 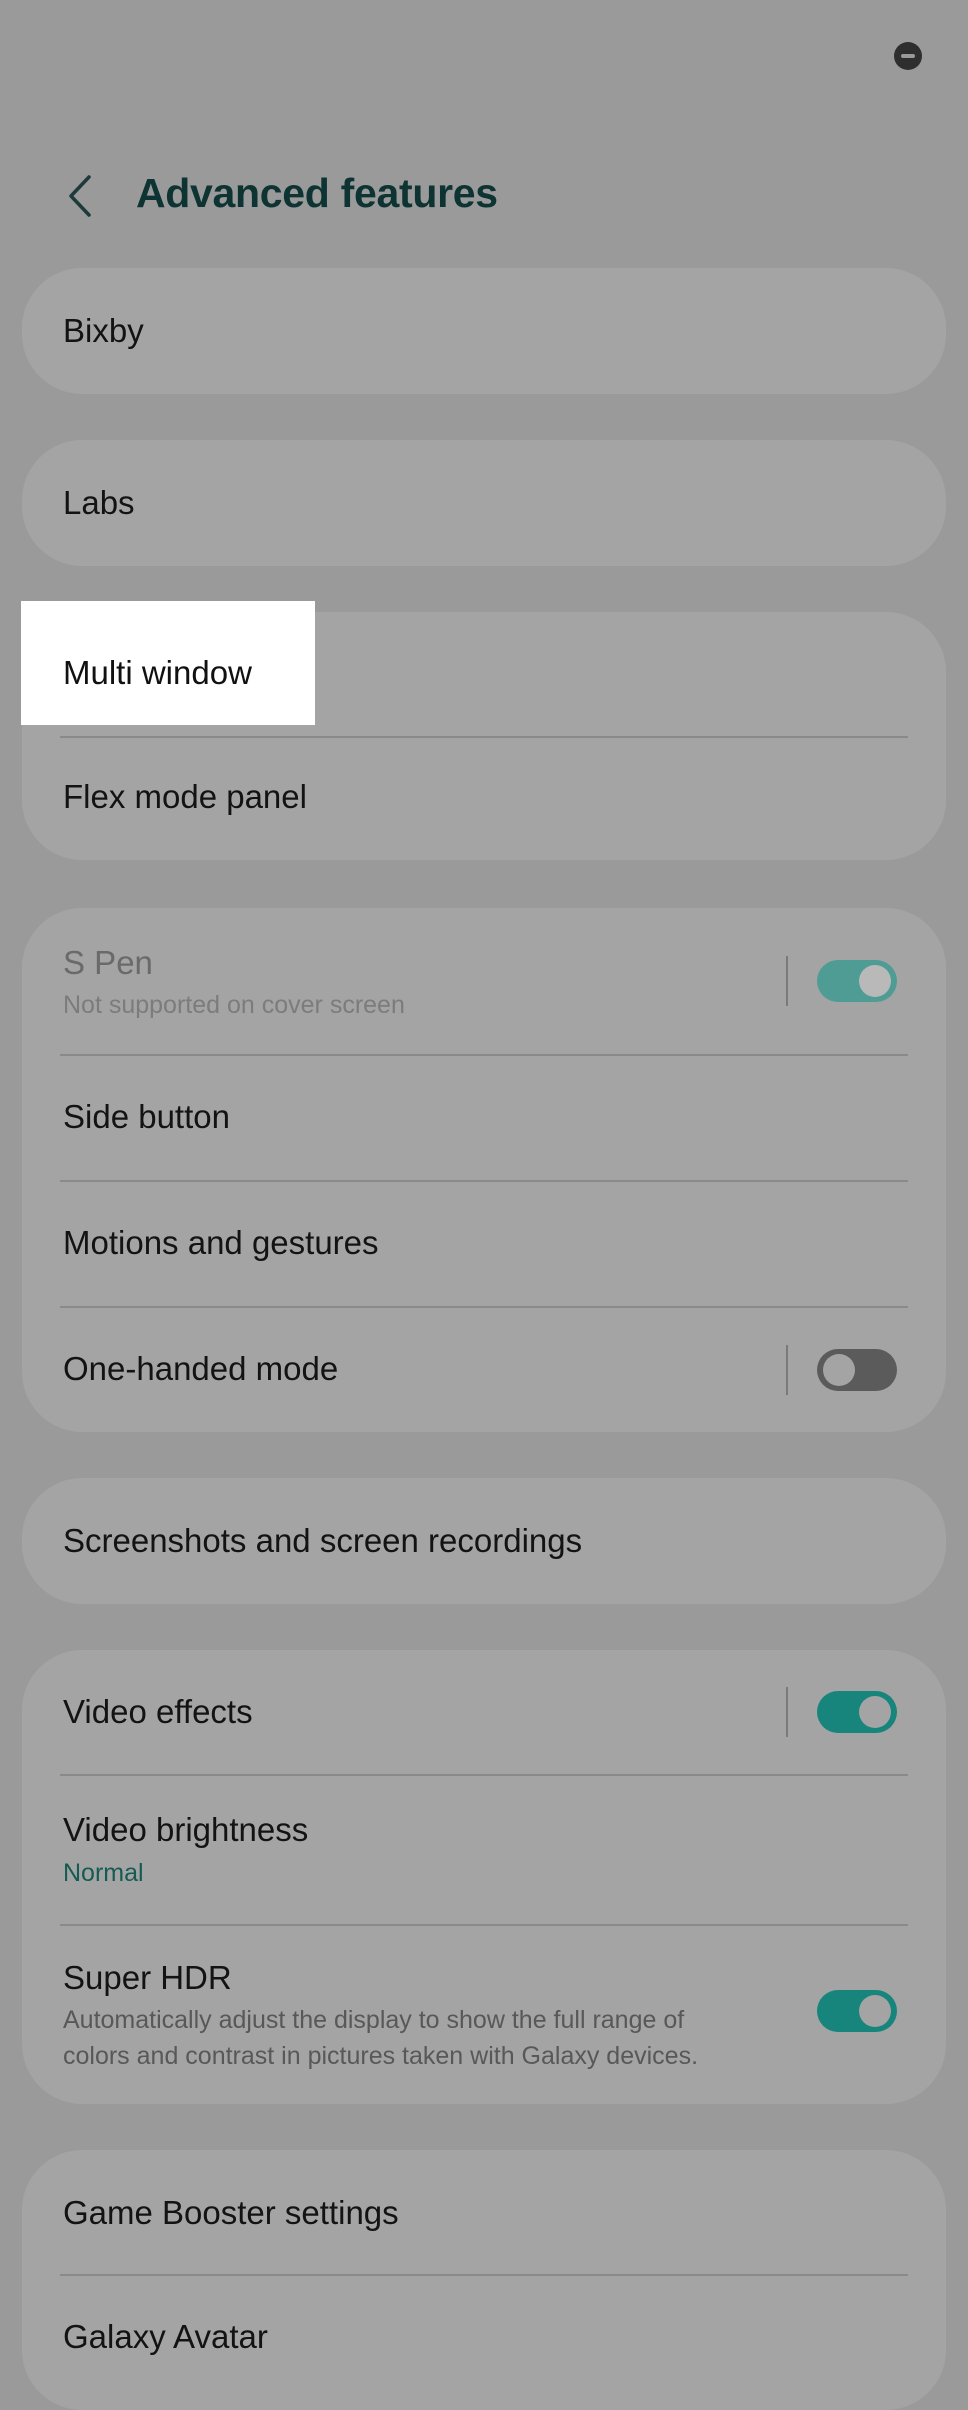 What do you see at coordinates (108, 962) in the screenshot?
I see `s-pen-label: S Pen` at bounding box center [108, 962].